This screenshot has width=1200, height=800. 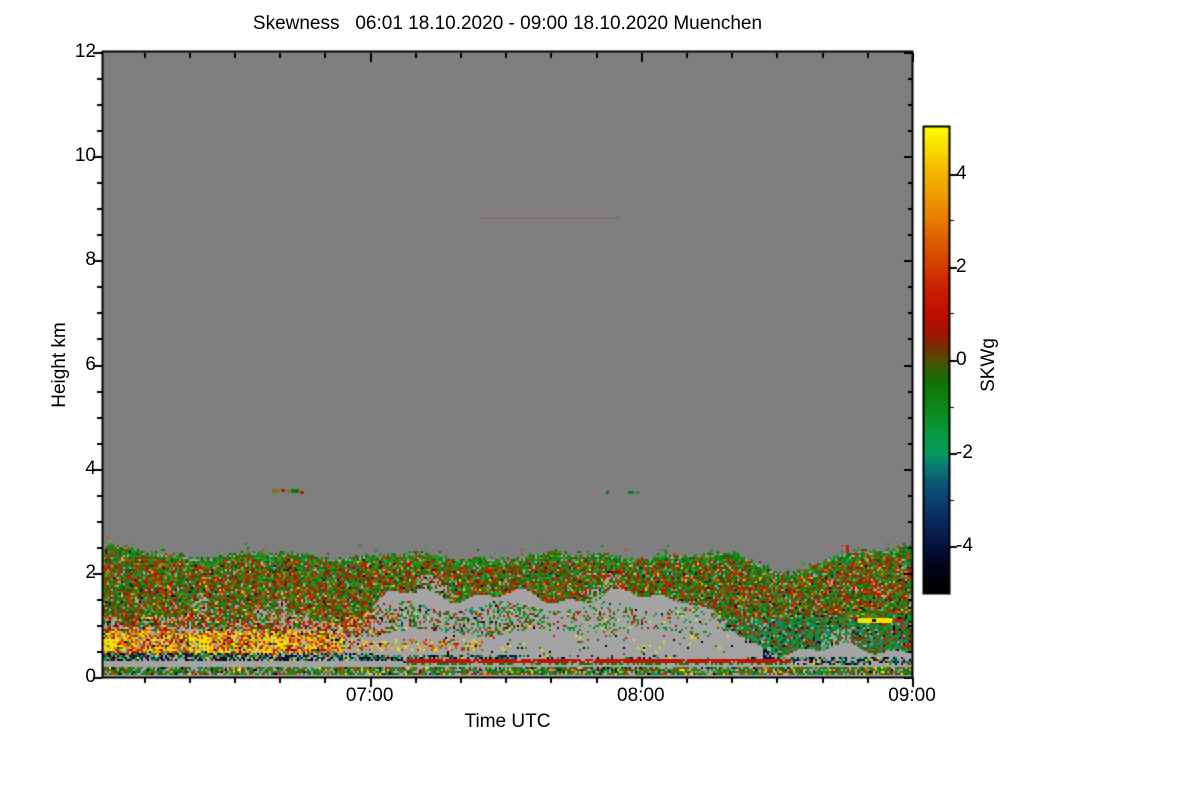 What do you see at coordinates (507, 721) in the screenshot?
I see `x-axis-label: Time UTC` at bounding box center [507, 721].